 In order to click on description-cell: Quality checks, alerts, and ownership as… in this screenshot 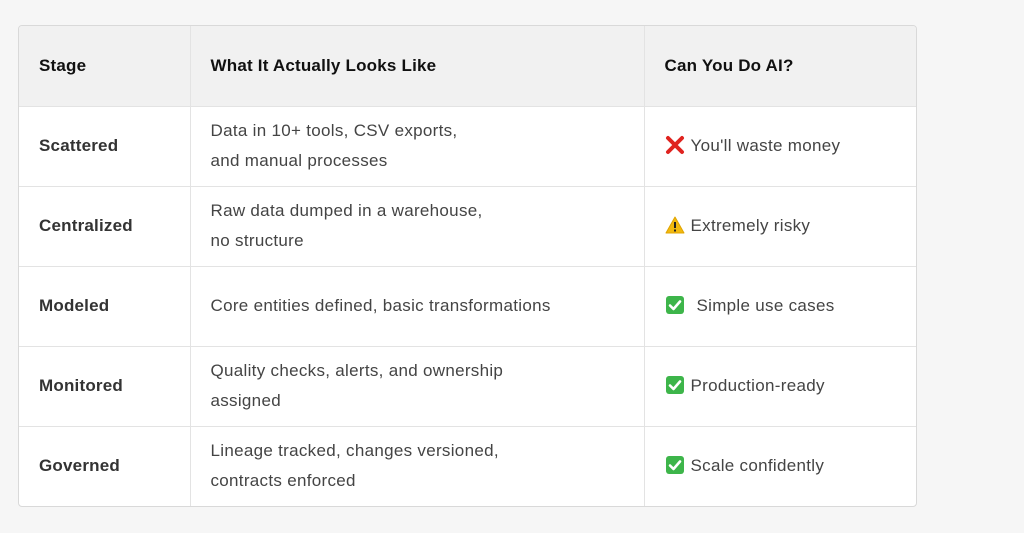, I will do `click(417, 386)`.